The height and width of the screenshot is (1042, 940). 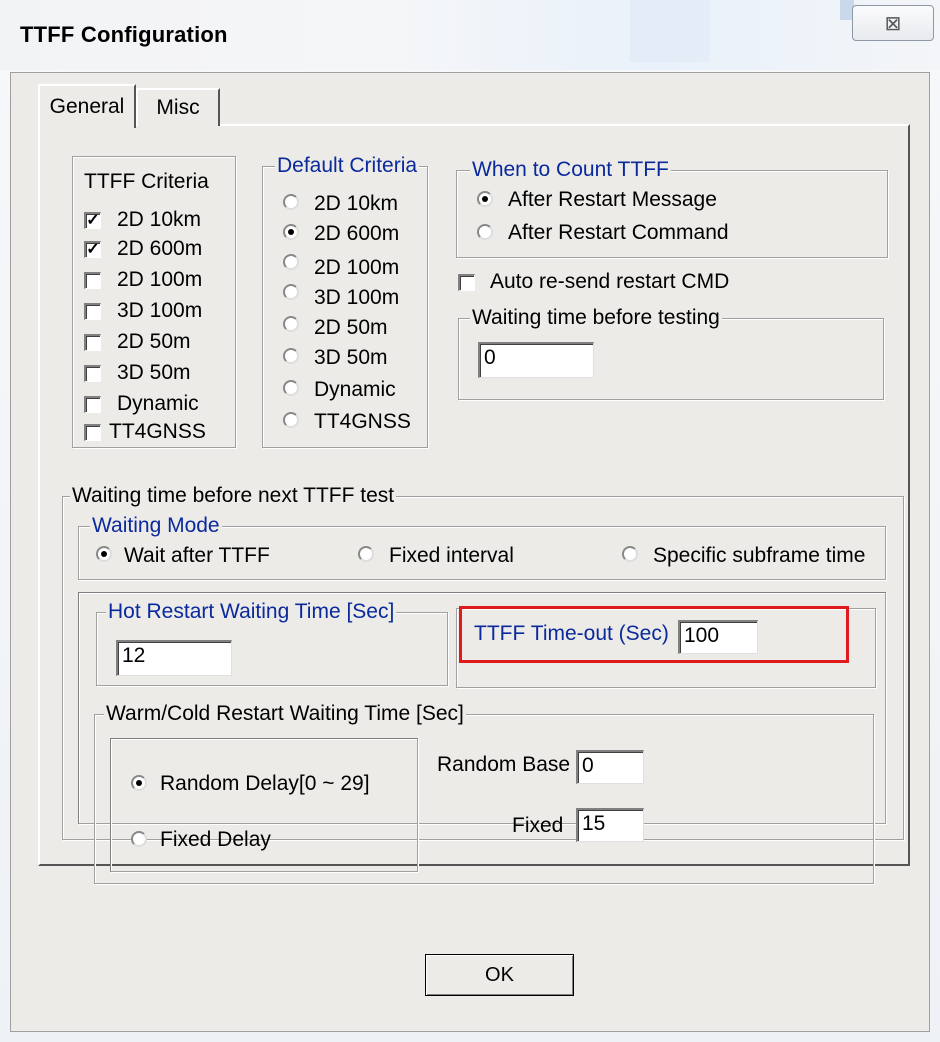 I want to click on radio-default-2d-50m, so click(x=291, y=324).